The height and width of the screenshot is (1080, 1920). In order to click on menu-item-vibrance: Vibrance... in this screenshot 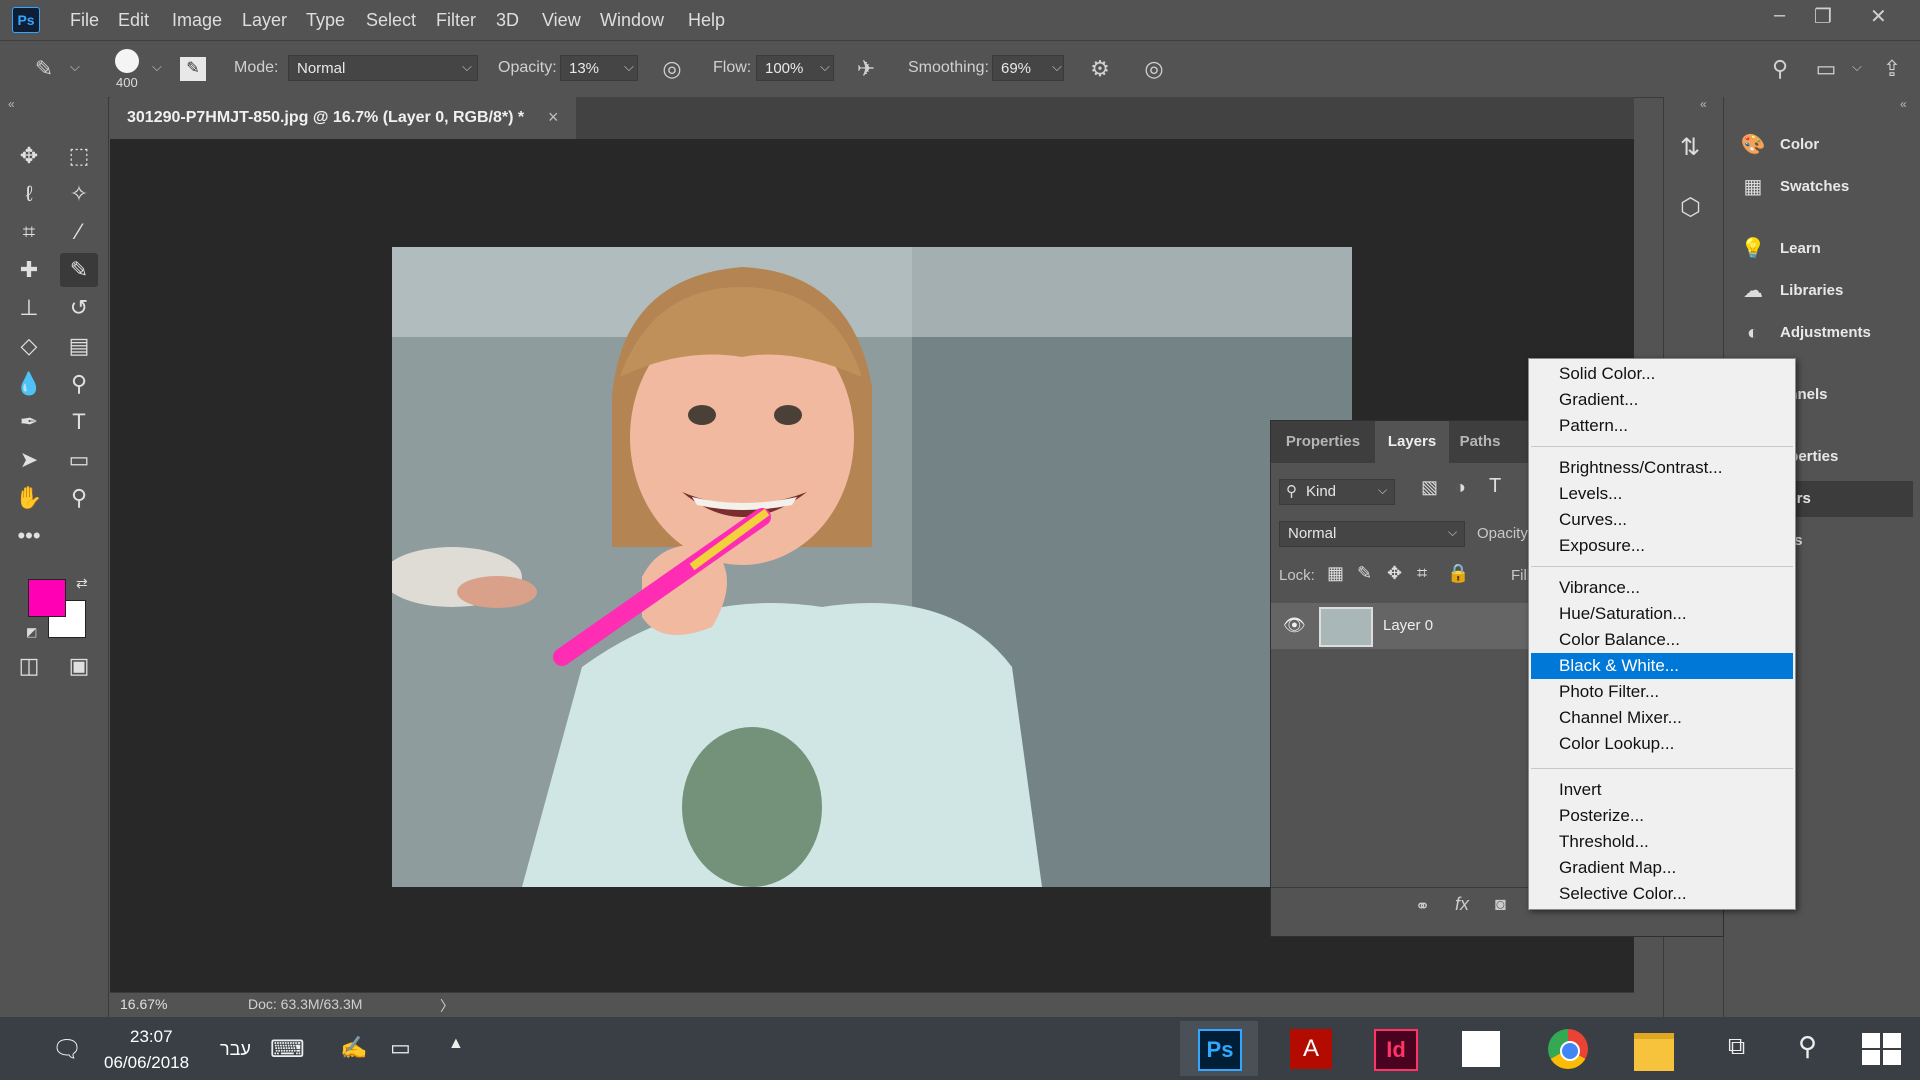, I will do `click(1662, 588)`.